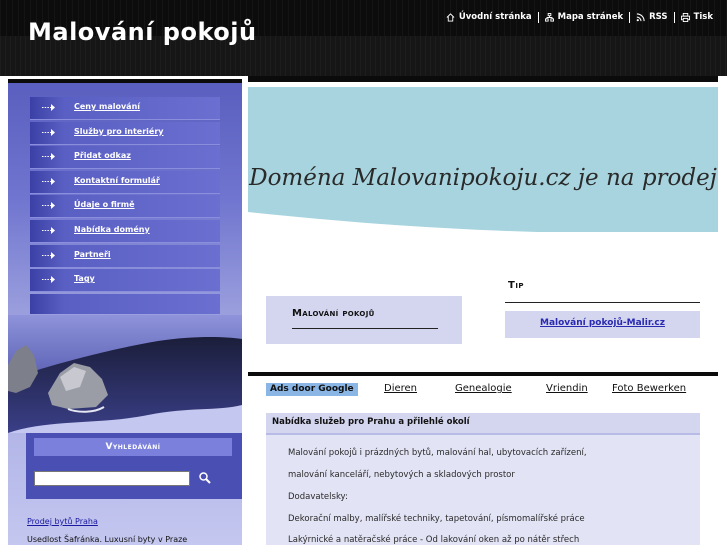 The width and height of the screenshot is (727, 545). I want to click on ad-link-genealogie: Genealogie, so click(483, 388).